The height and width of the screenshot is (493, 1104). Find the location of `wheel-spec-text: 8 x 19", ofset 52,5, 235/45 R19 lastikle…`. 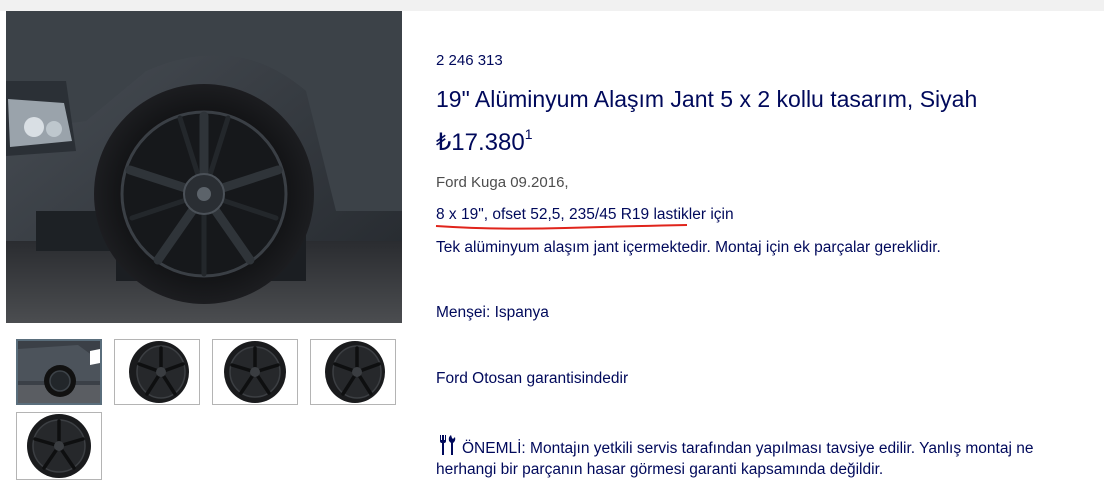

wheel-spec-text: 8 x 19", ofset 52,5, 235/45 R19 lastikle… is located at coordinates (585, 214).